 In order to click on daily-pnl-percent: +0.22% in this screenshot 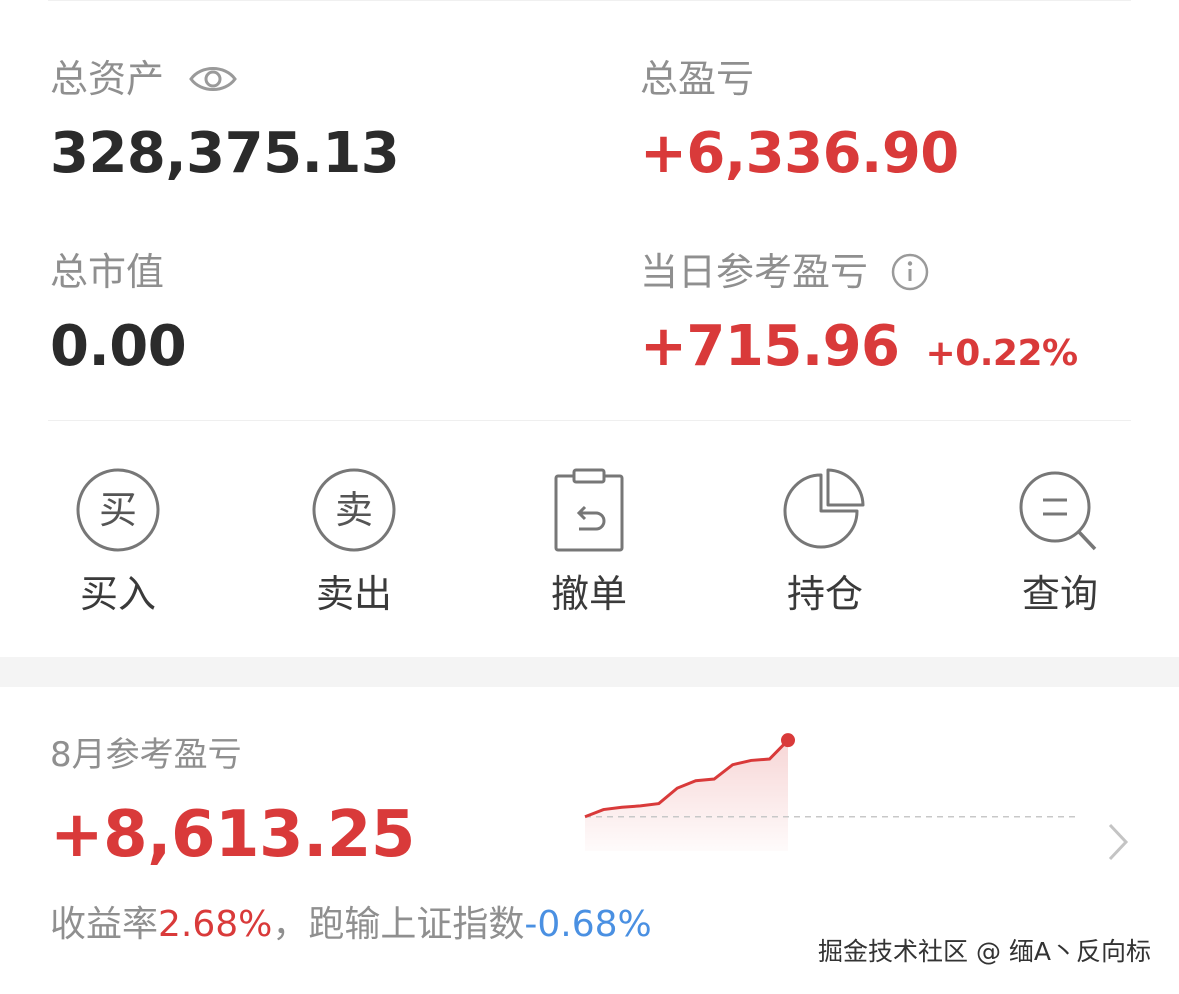, I will do `click(1002, 353)`.